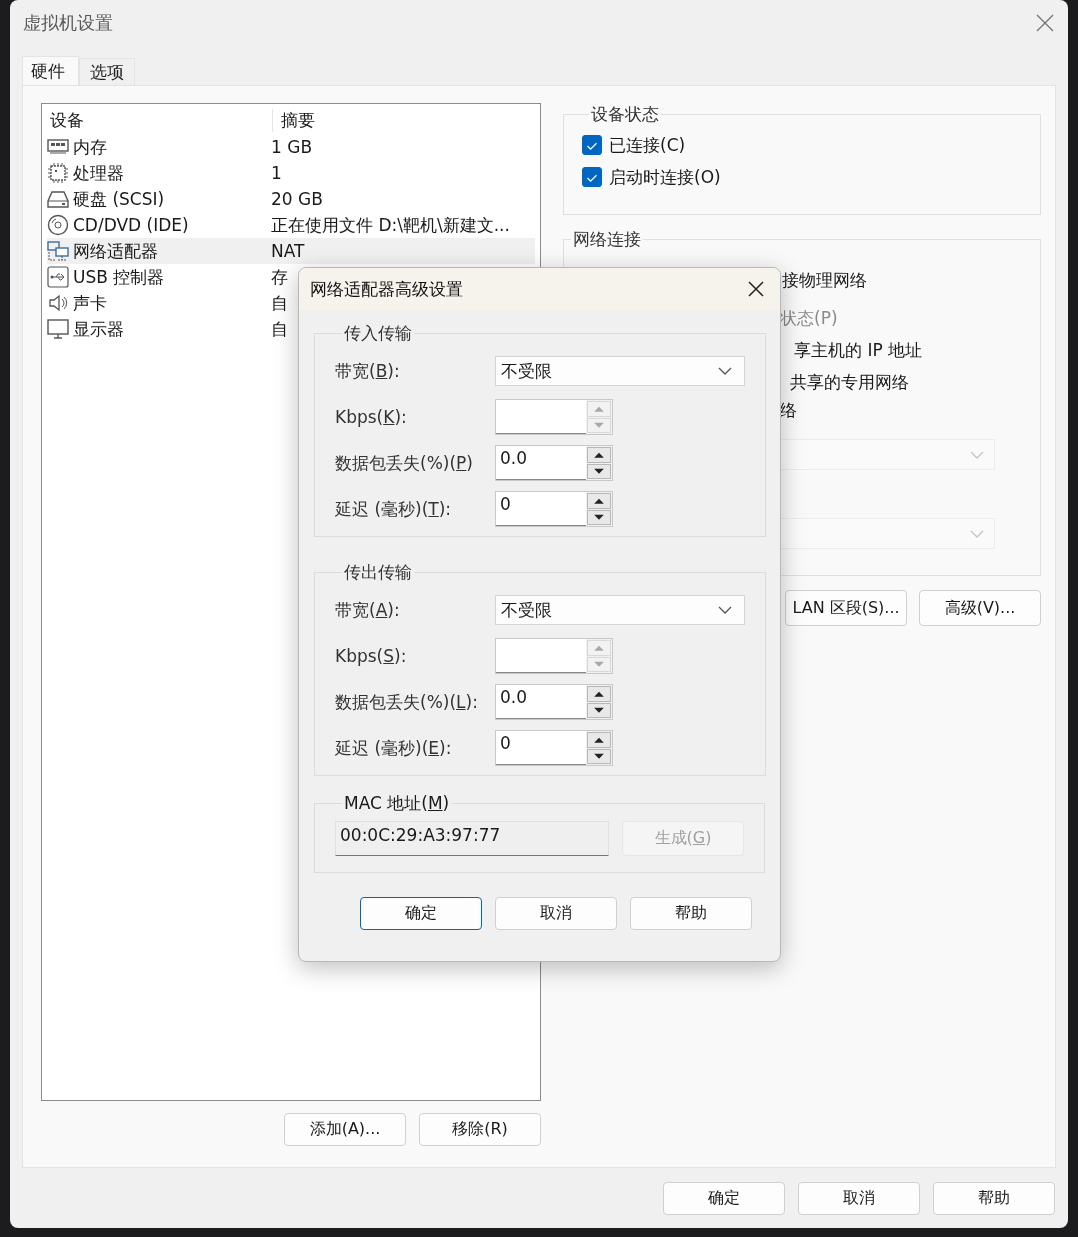 The height and width of the screenshot is (1237, 1078). I want to click on group-title: 网络连接, so click(607, 239).